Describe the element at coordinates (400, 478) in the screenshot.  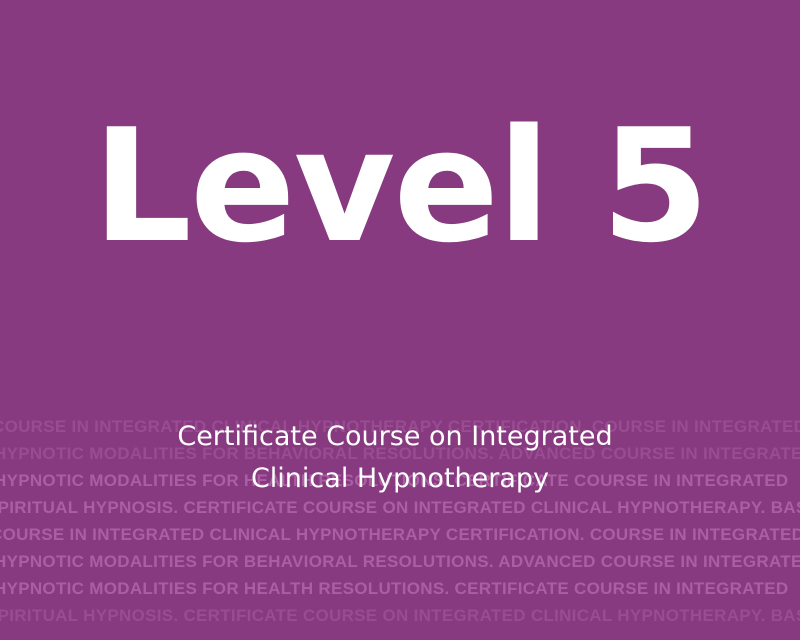
I see `course-title-line-2: Clinical Hypnotherapy` at that location.